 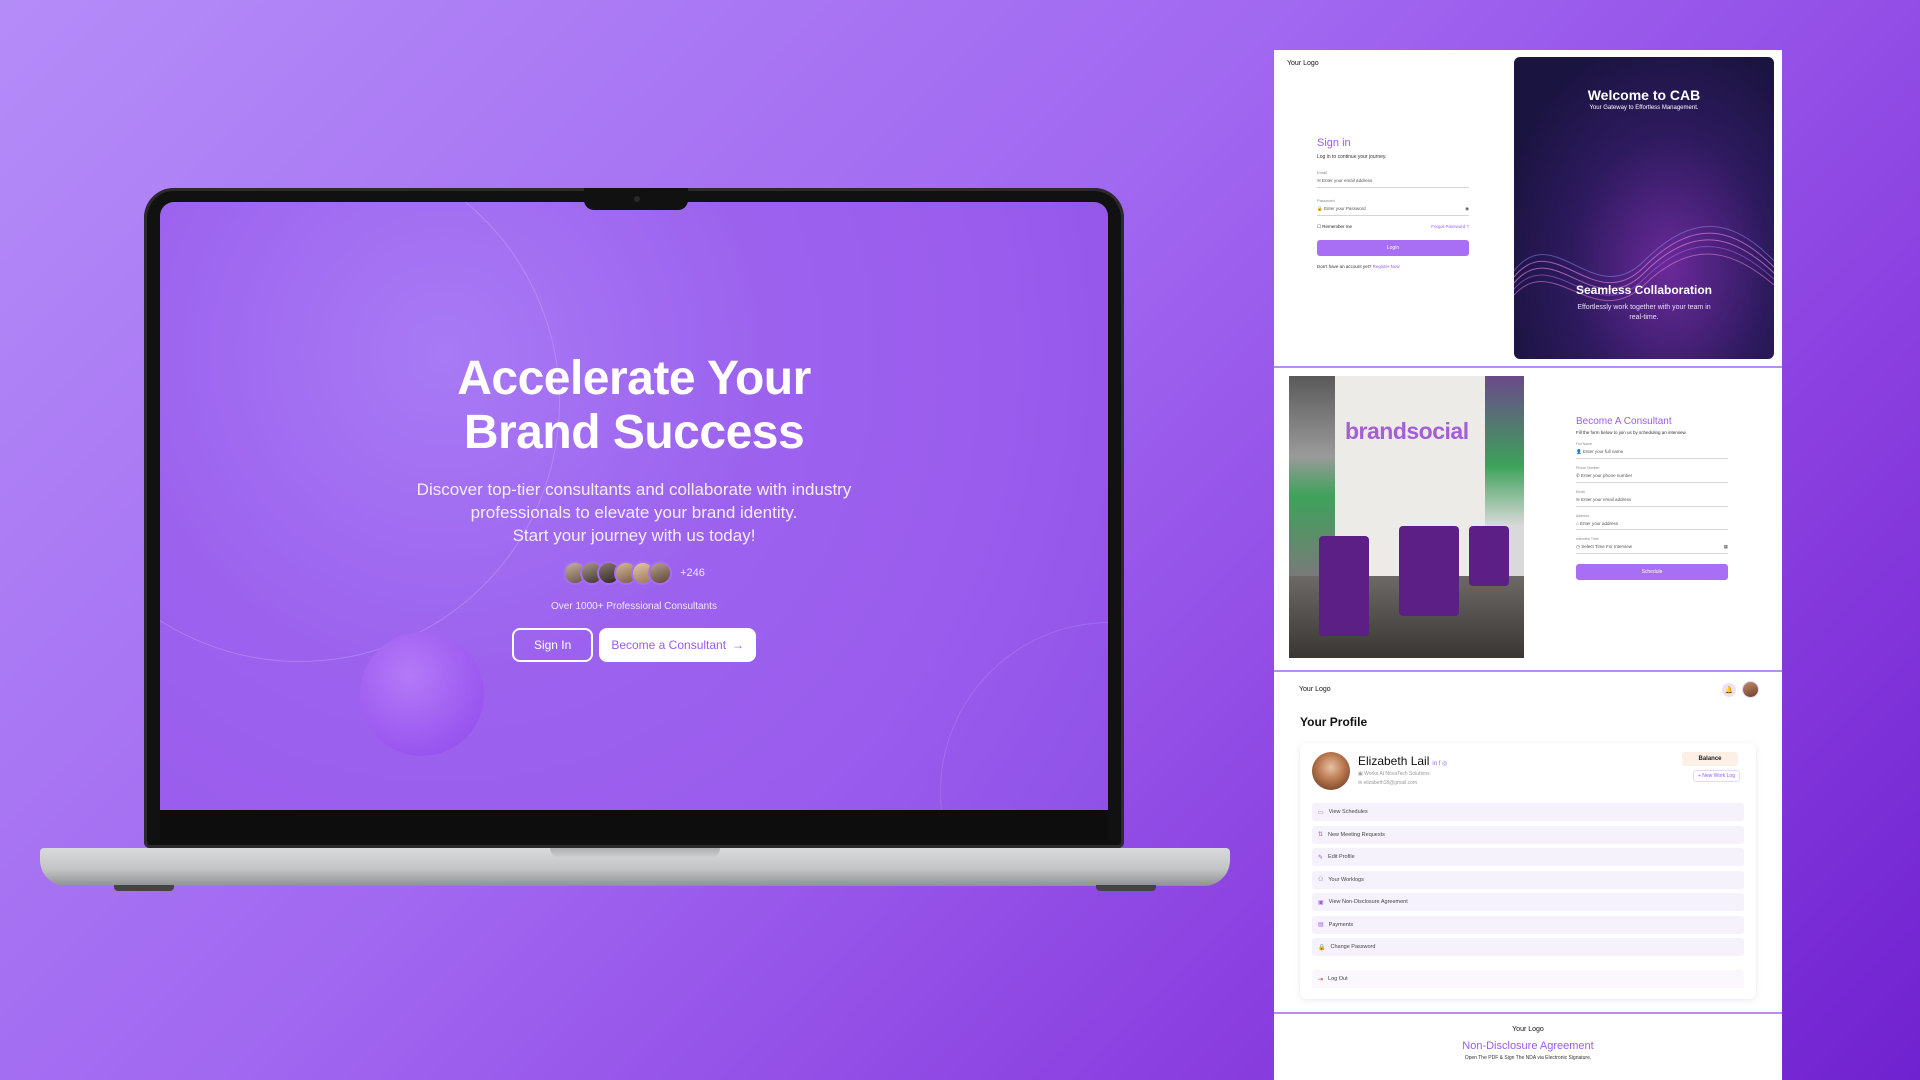 What do you see at coordinates (1528, 812) in the screenshot?
I see `menu-view-schedules: ▭ View Schedules` at bounding box center [1528, 812].